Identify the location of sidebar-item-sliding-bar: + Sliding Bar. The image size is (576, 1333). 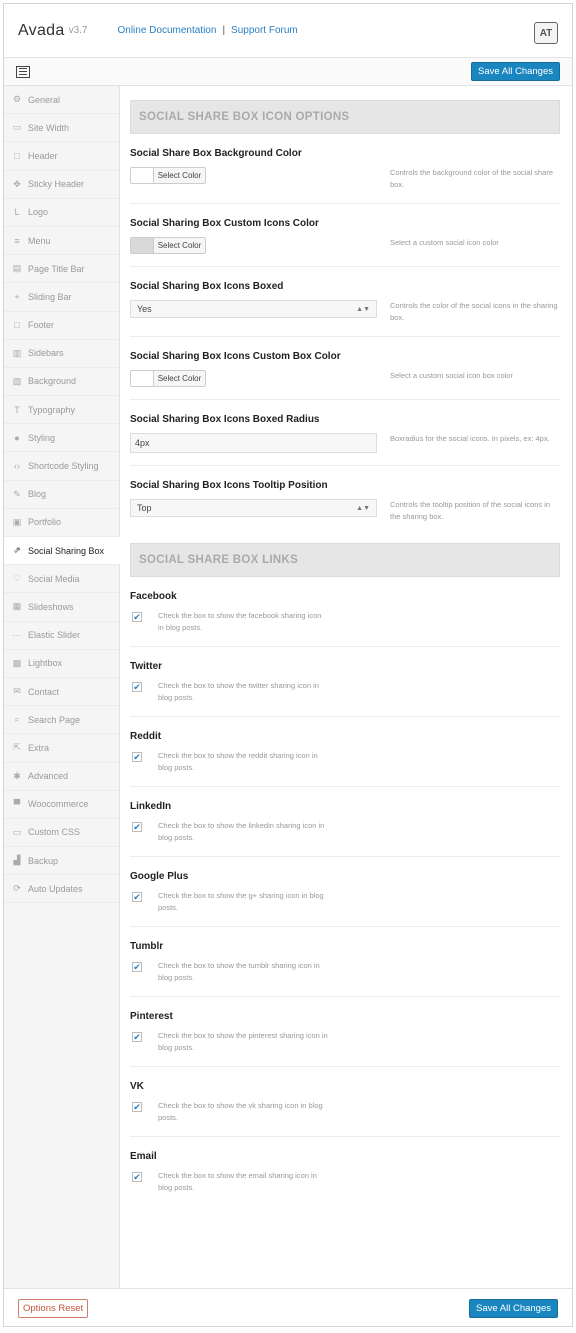
(61, 297).